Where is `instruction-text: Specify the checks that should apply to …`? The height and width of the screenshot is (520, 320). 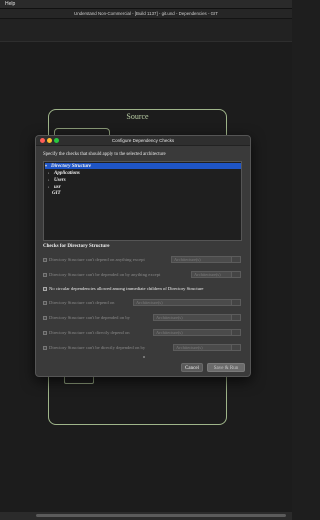 instruction-text: Specify the checks that should apply to … is located at coordinates (104, 154).